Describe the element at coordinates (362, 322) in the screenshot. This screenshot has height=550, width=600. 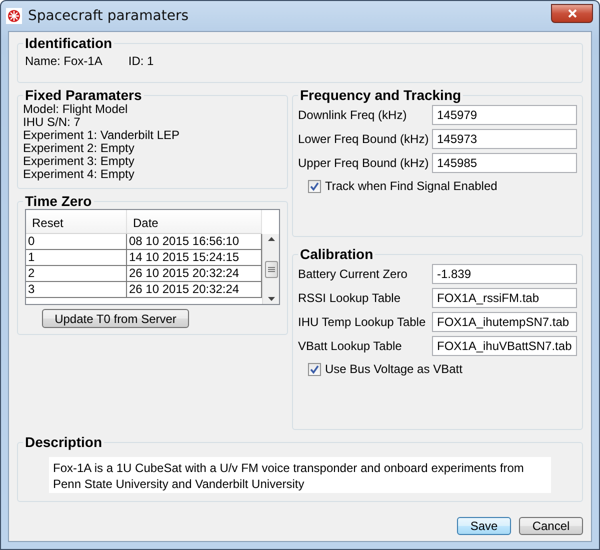
I see `field-label: IHU Temp Lookup Table` at that location.